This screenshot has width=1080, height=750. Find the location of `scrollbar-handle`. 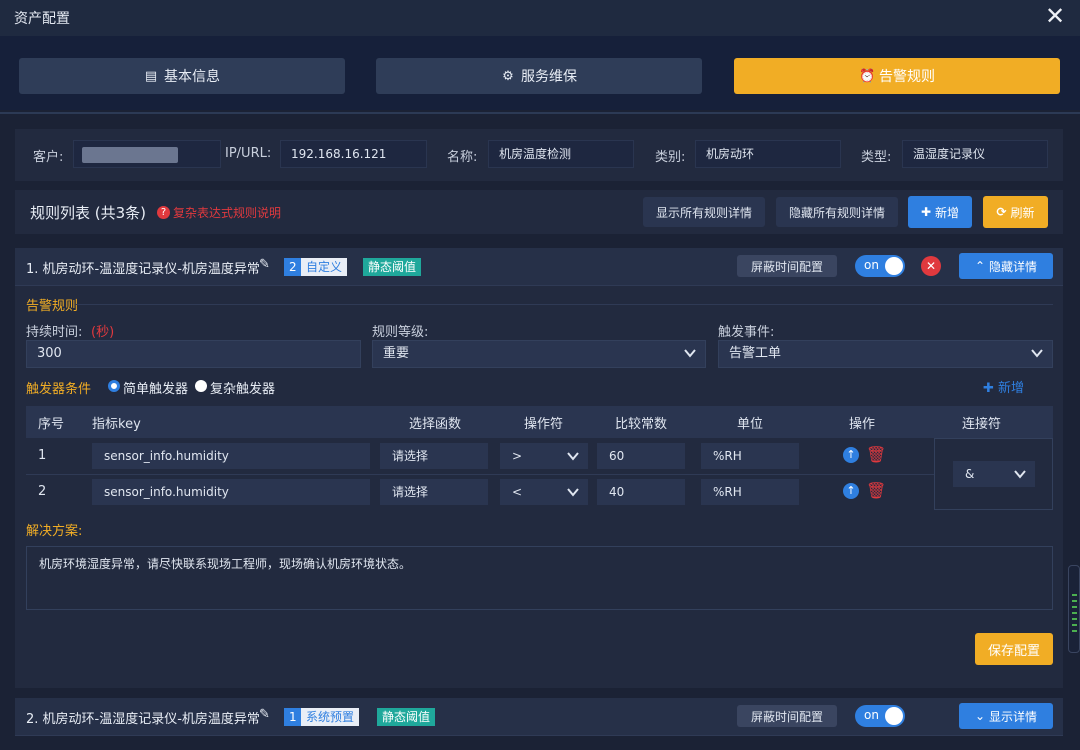

scrollbar-handle is located at coordinates (1074, 609).